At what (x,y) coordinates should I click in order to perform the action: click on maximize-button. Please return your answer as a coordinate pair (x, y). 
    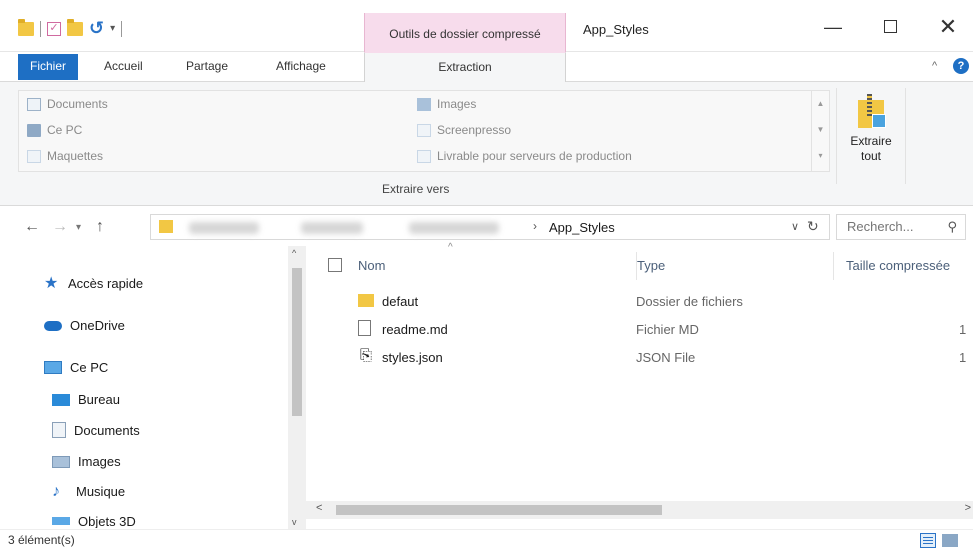
    Looking at the image, I should click on (890, 27).